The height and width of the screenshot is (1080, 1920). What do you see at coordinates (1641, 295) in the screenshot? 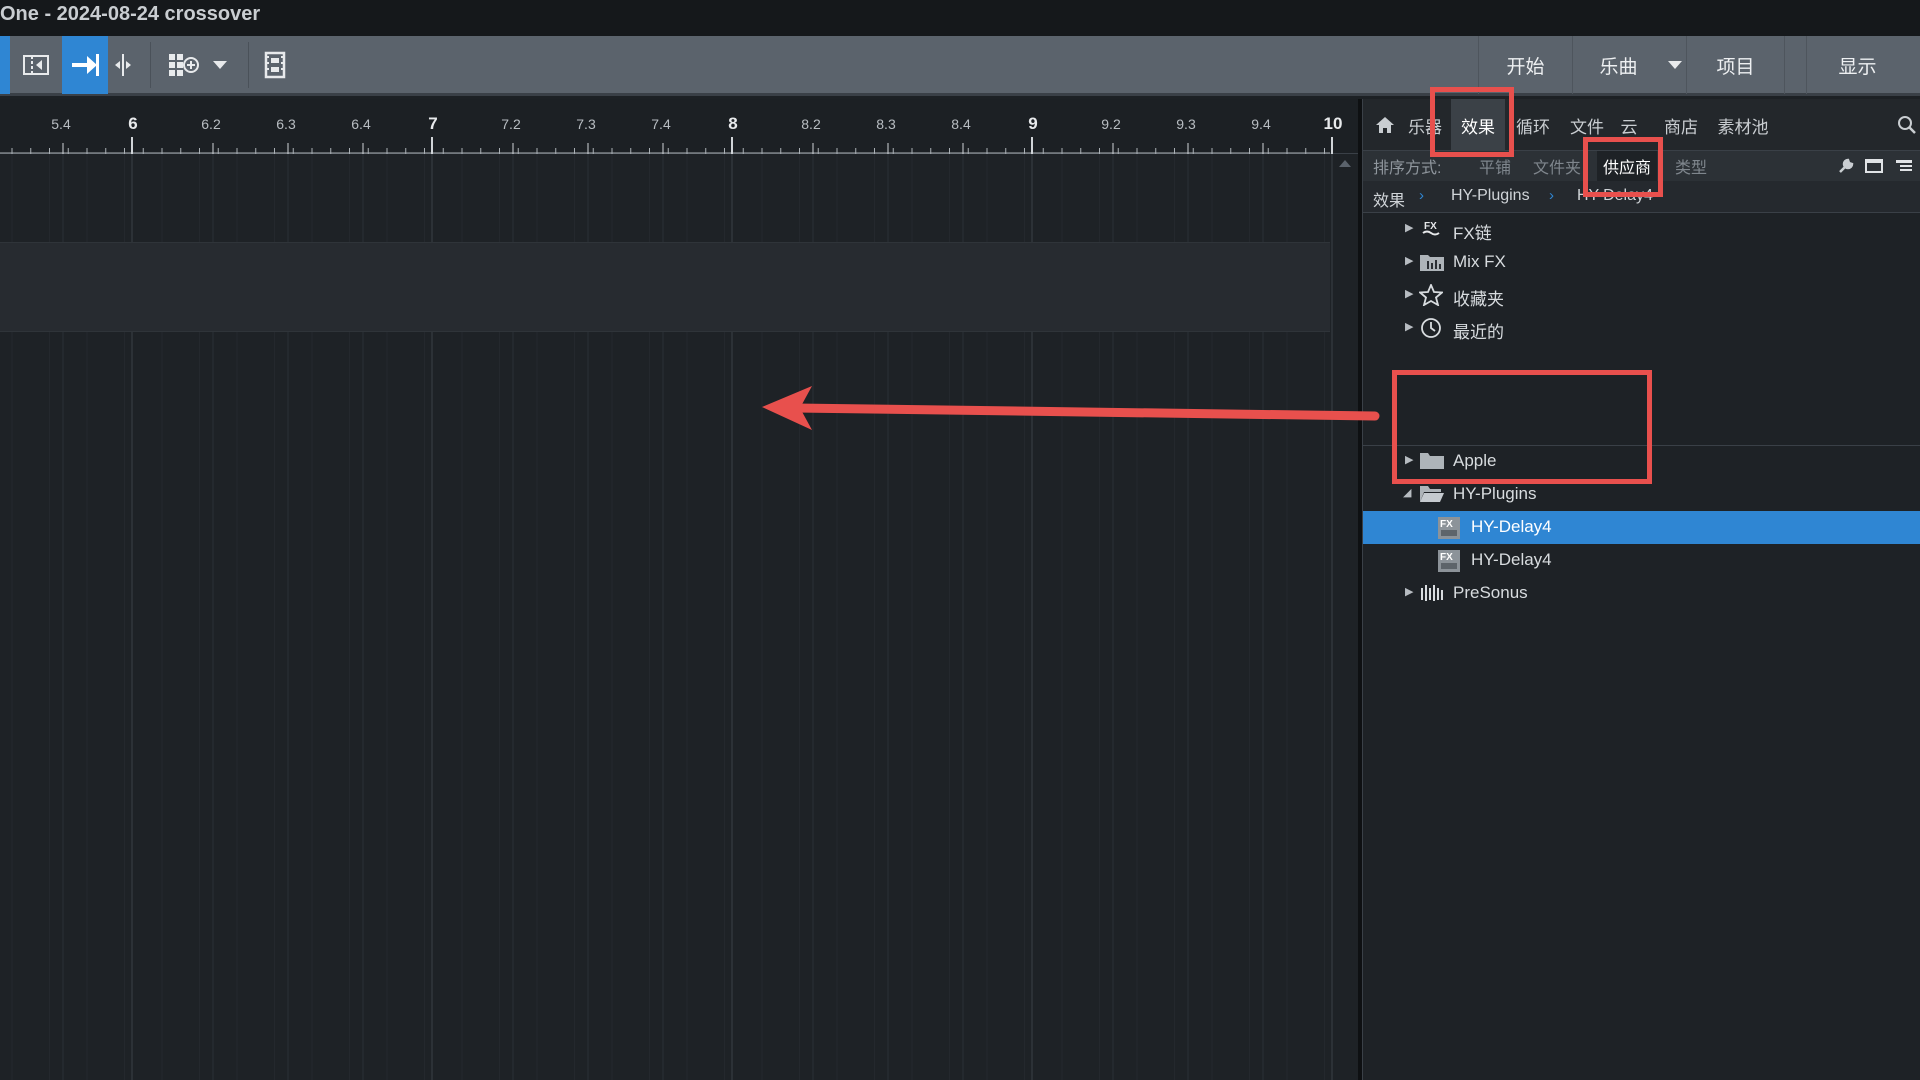
I see `tree-item-favorites: ▶ 收藏夹` at bounding box center [1641, 295].